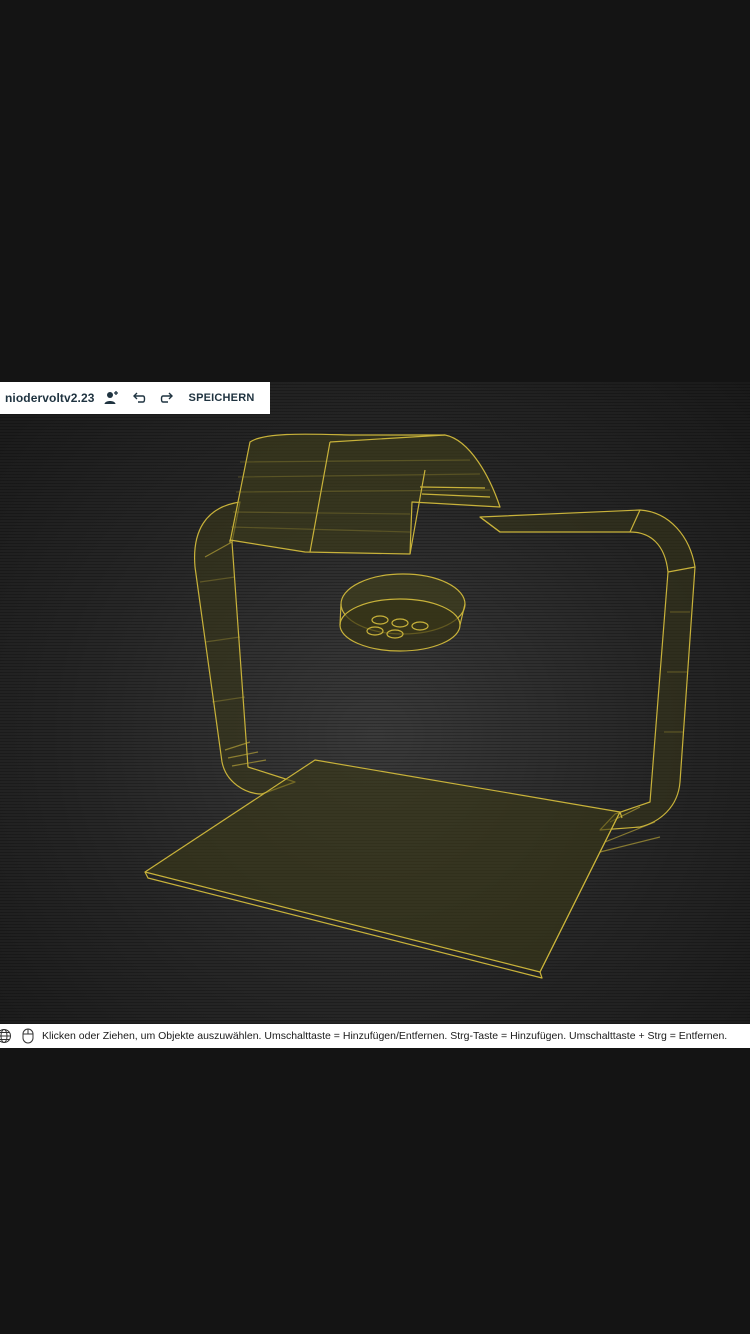  I want to click on undo-icon, so click(139, 398).